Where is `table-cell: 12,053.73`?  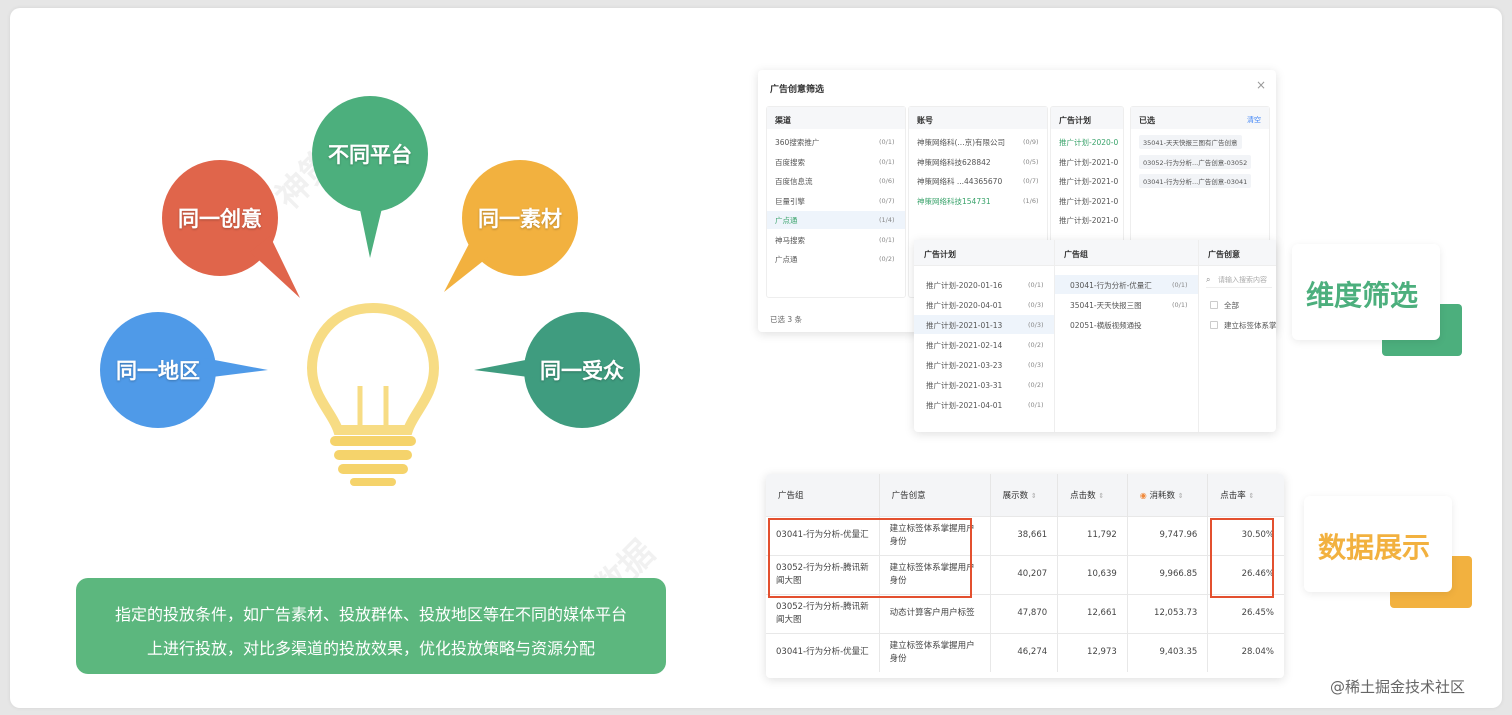 table-cell: 12,053.73 is located at coordinates (1168, 613).